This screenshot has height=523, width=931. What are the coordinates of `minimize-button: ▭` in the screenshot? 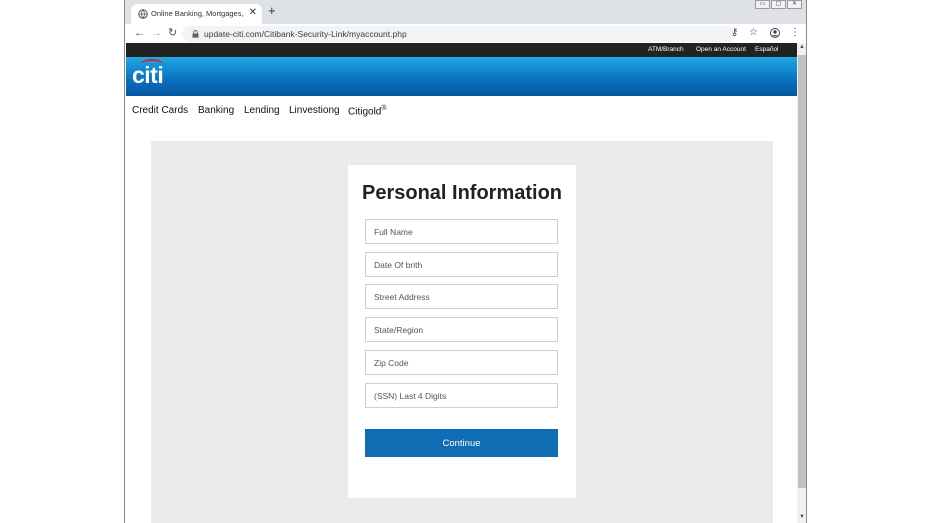 It's located at (762, 4).